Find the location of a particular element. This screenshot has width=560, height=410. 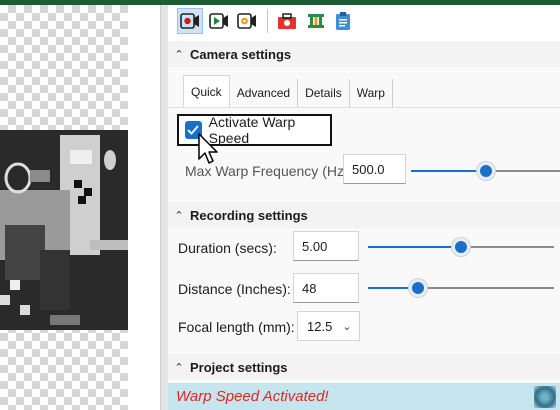

tab-quick: Quick is located at coordinates (206, 91).